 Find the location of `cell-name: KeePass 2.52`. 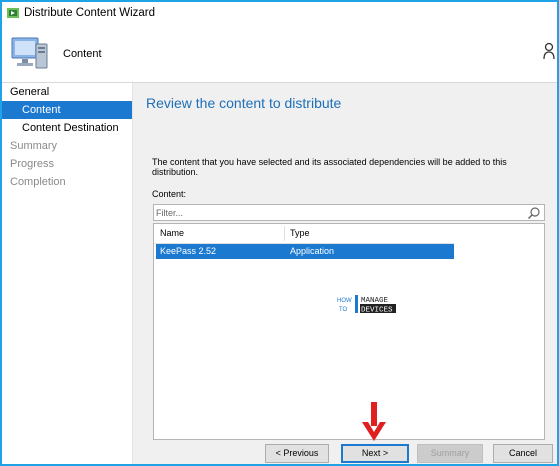

cell-name: KeePass 2.52 is located at coordinates (188, 251).